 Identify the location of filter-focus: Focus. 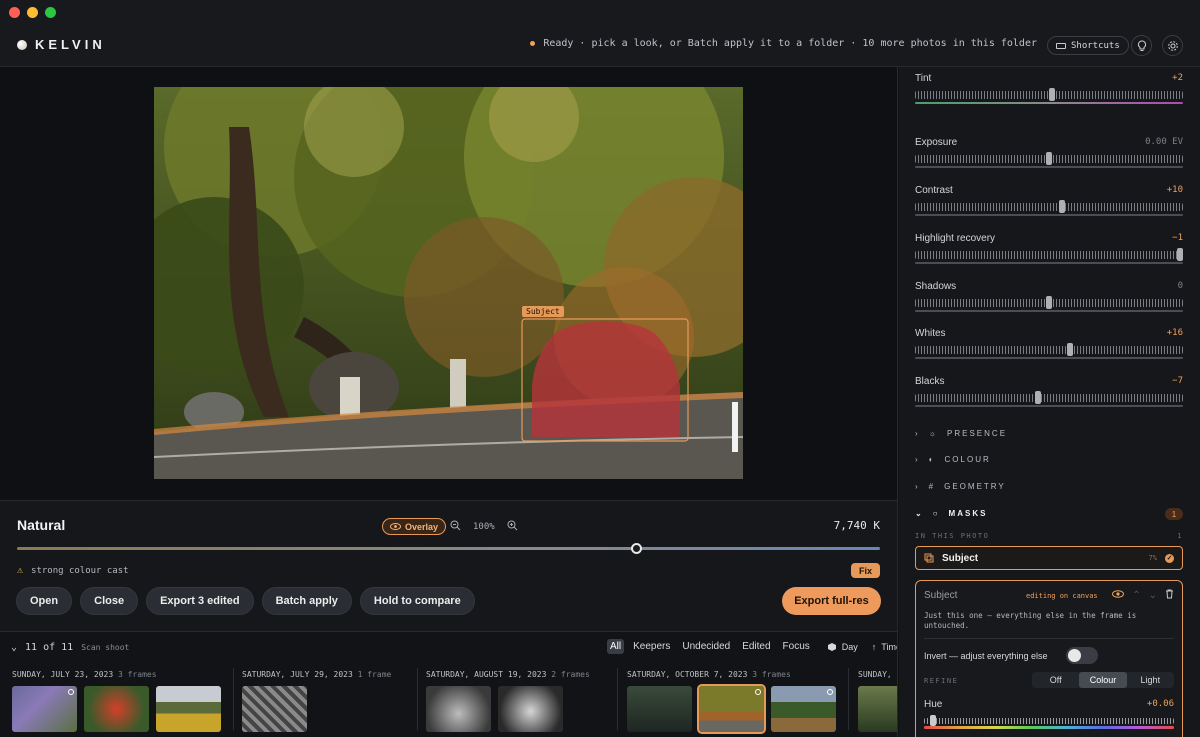
(796, 646).